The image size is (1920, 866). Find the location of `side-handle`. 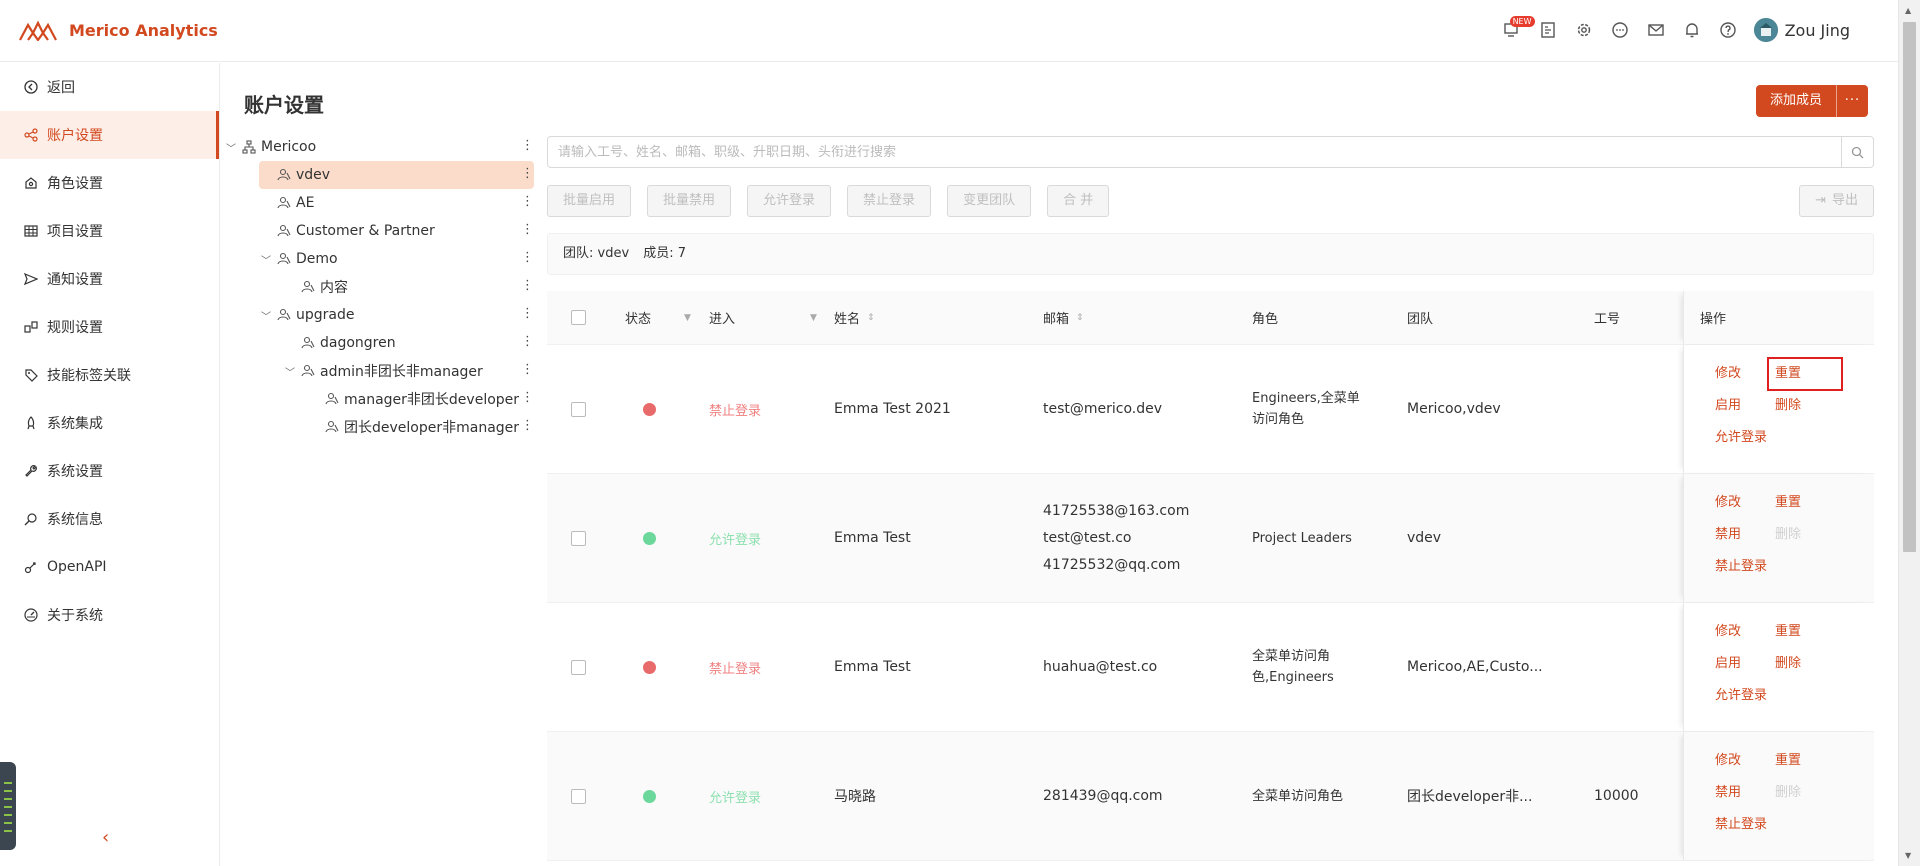

side-handle is located at coordinates (8, 806).